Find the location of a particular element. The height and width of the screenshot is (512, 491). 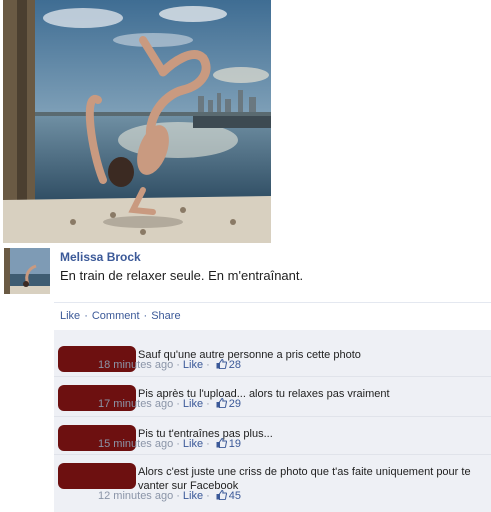

comment-time: 17 minutes ago is located at coordinates (135, 404).